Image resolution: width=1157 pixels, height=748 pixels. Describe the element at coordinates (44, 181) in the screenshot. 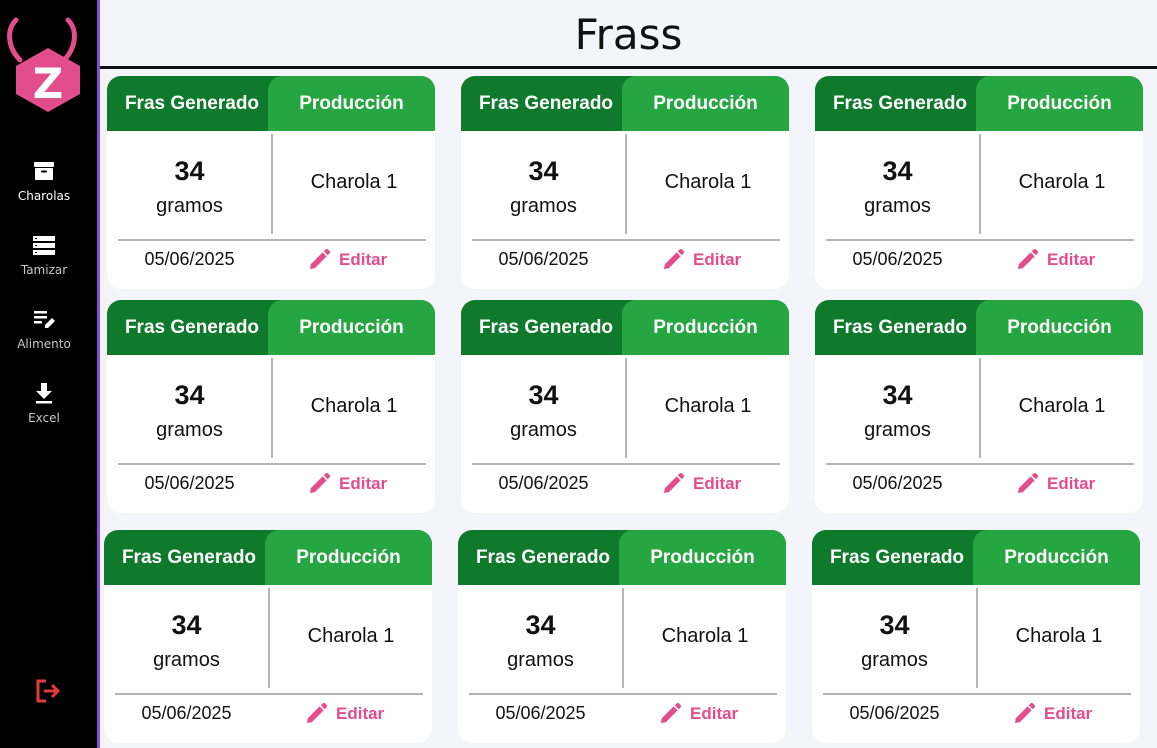

I see `nav-item-charolas: Charolas` at that location.